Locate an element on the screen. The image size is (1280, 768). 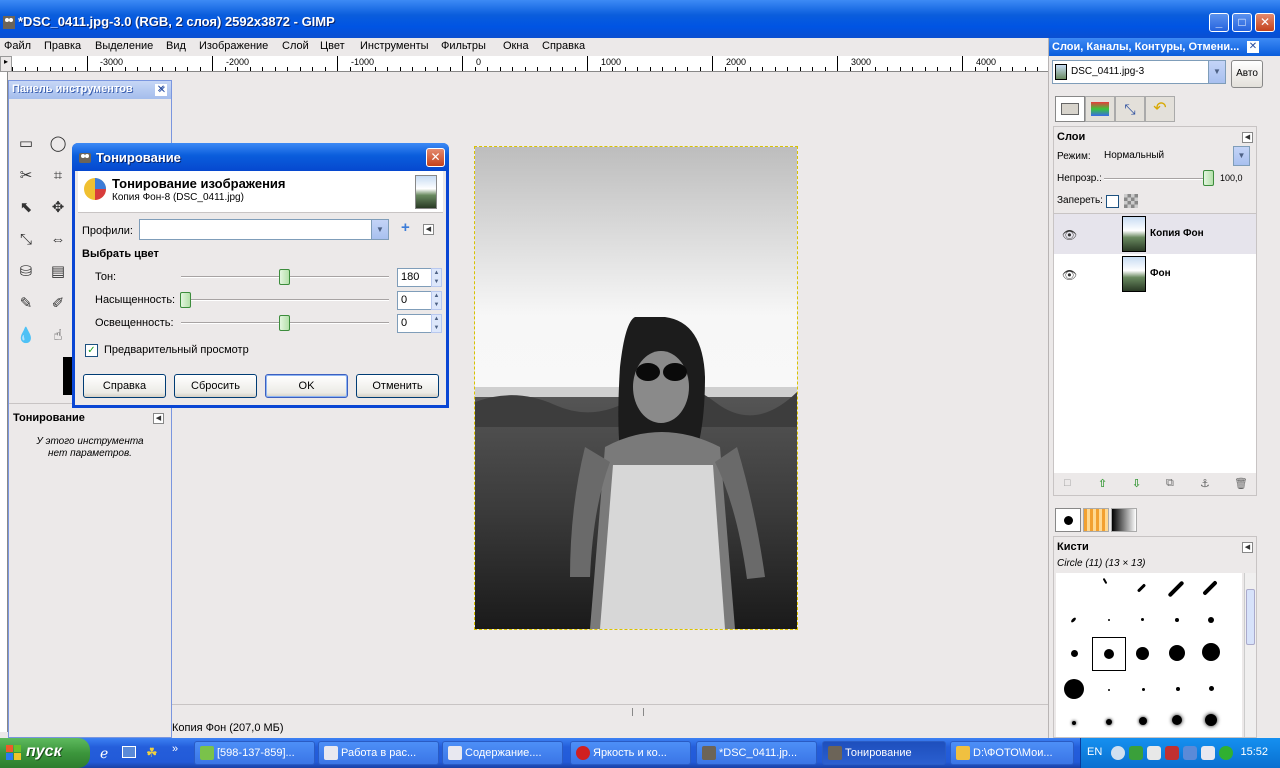
tray-monitor-icon is located at coordinates (1190, 753).